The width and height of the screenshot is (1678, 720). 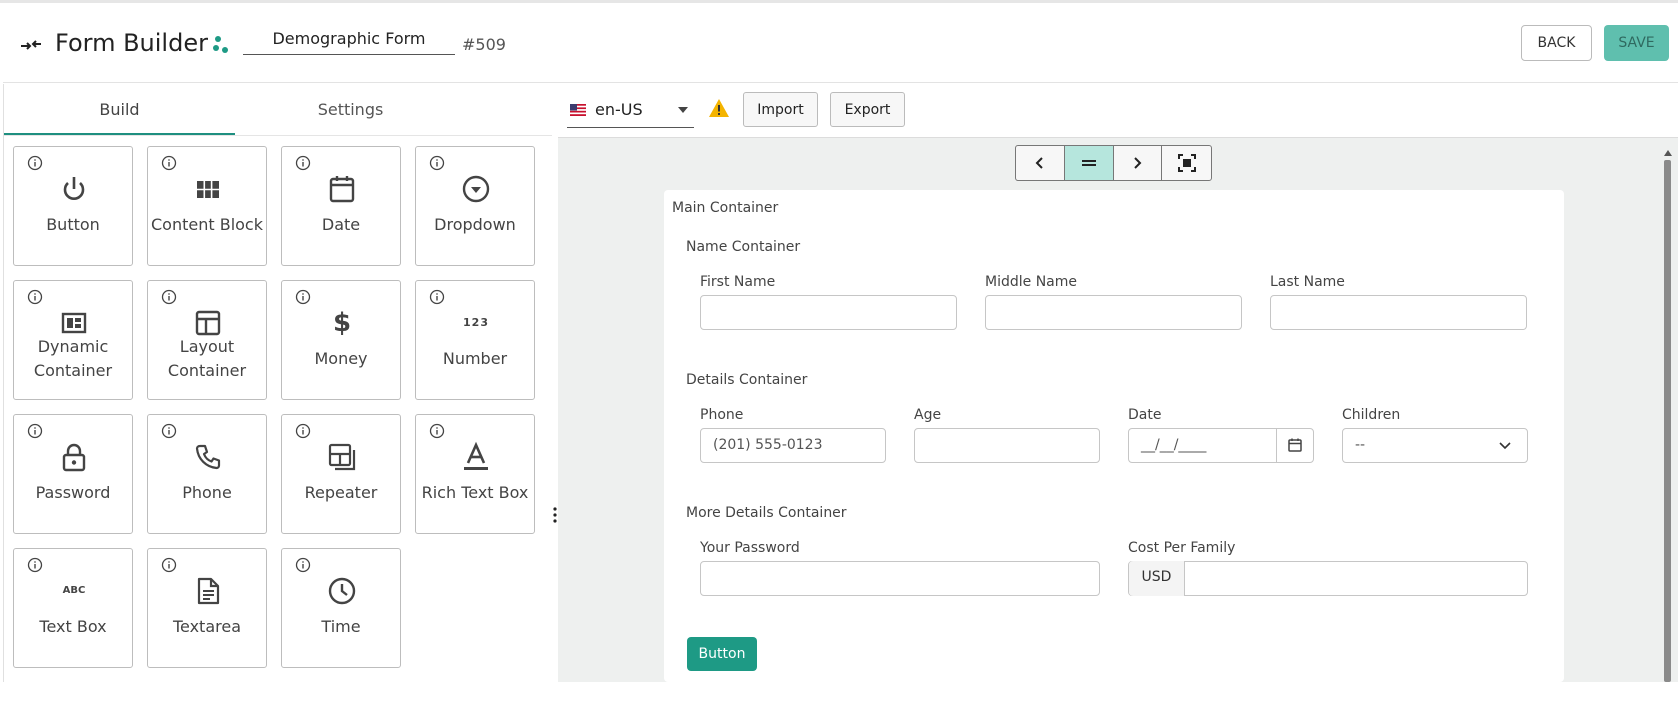 What do you see at coordinates (131, 43) in the screenshot?
I see `app-title: Form Builder` at bounding box center [131, 43].